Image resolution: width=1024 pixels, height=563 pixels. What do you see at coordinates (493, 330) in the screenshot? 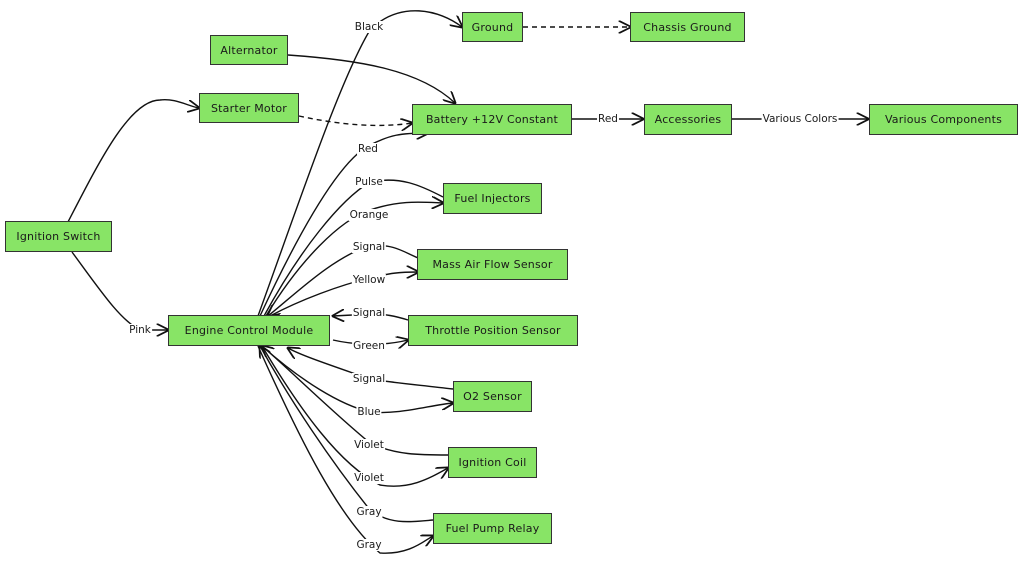
I see `node-throttle-position-sensor: Throttle Position Sensor` at bounding box center [493, 330].